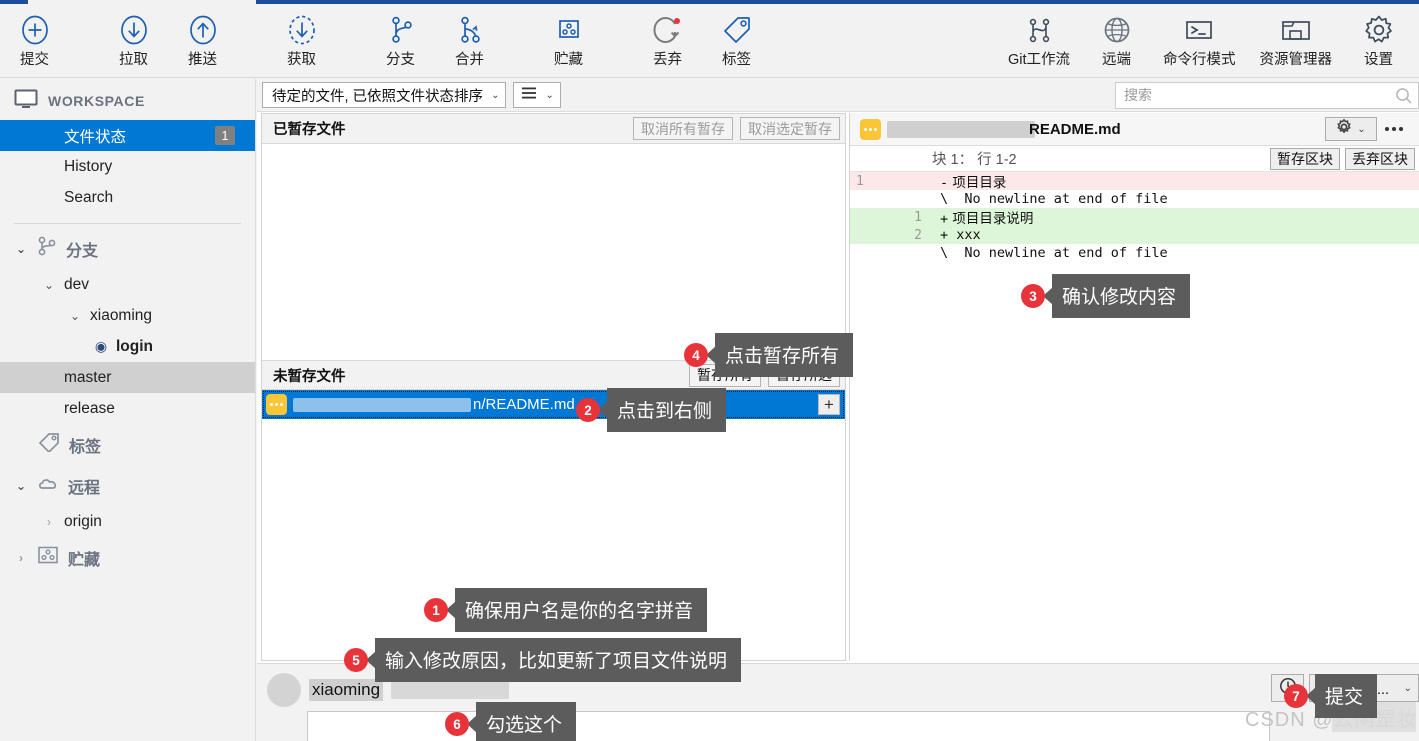  I want to click on sidebar-stashes-label: 贮藏, so click(84, 560).